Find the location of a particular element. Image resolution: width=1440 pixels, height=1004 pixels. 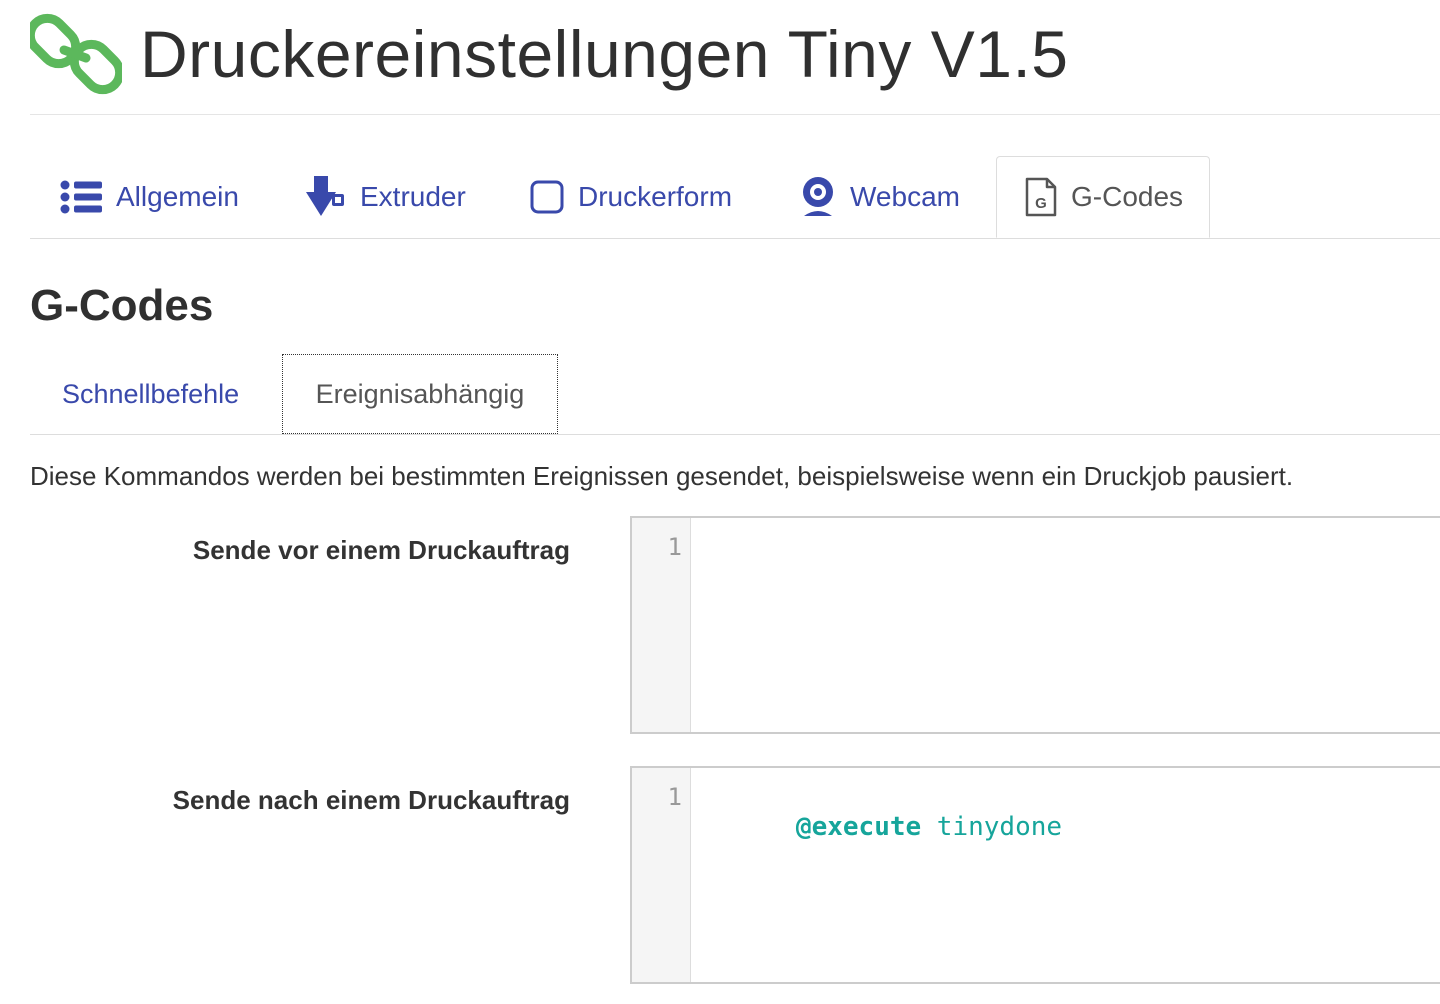

sub-tab-bar: Schnellbefehle Ereignisabhängig is located at coordinates (735, 394).